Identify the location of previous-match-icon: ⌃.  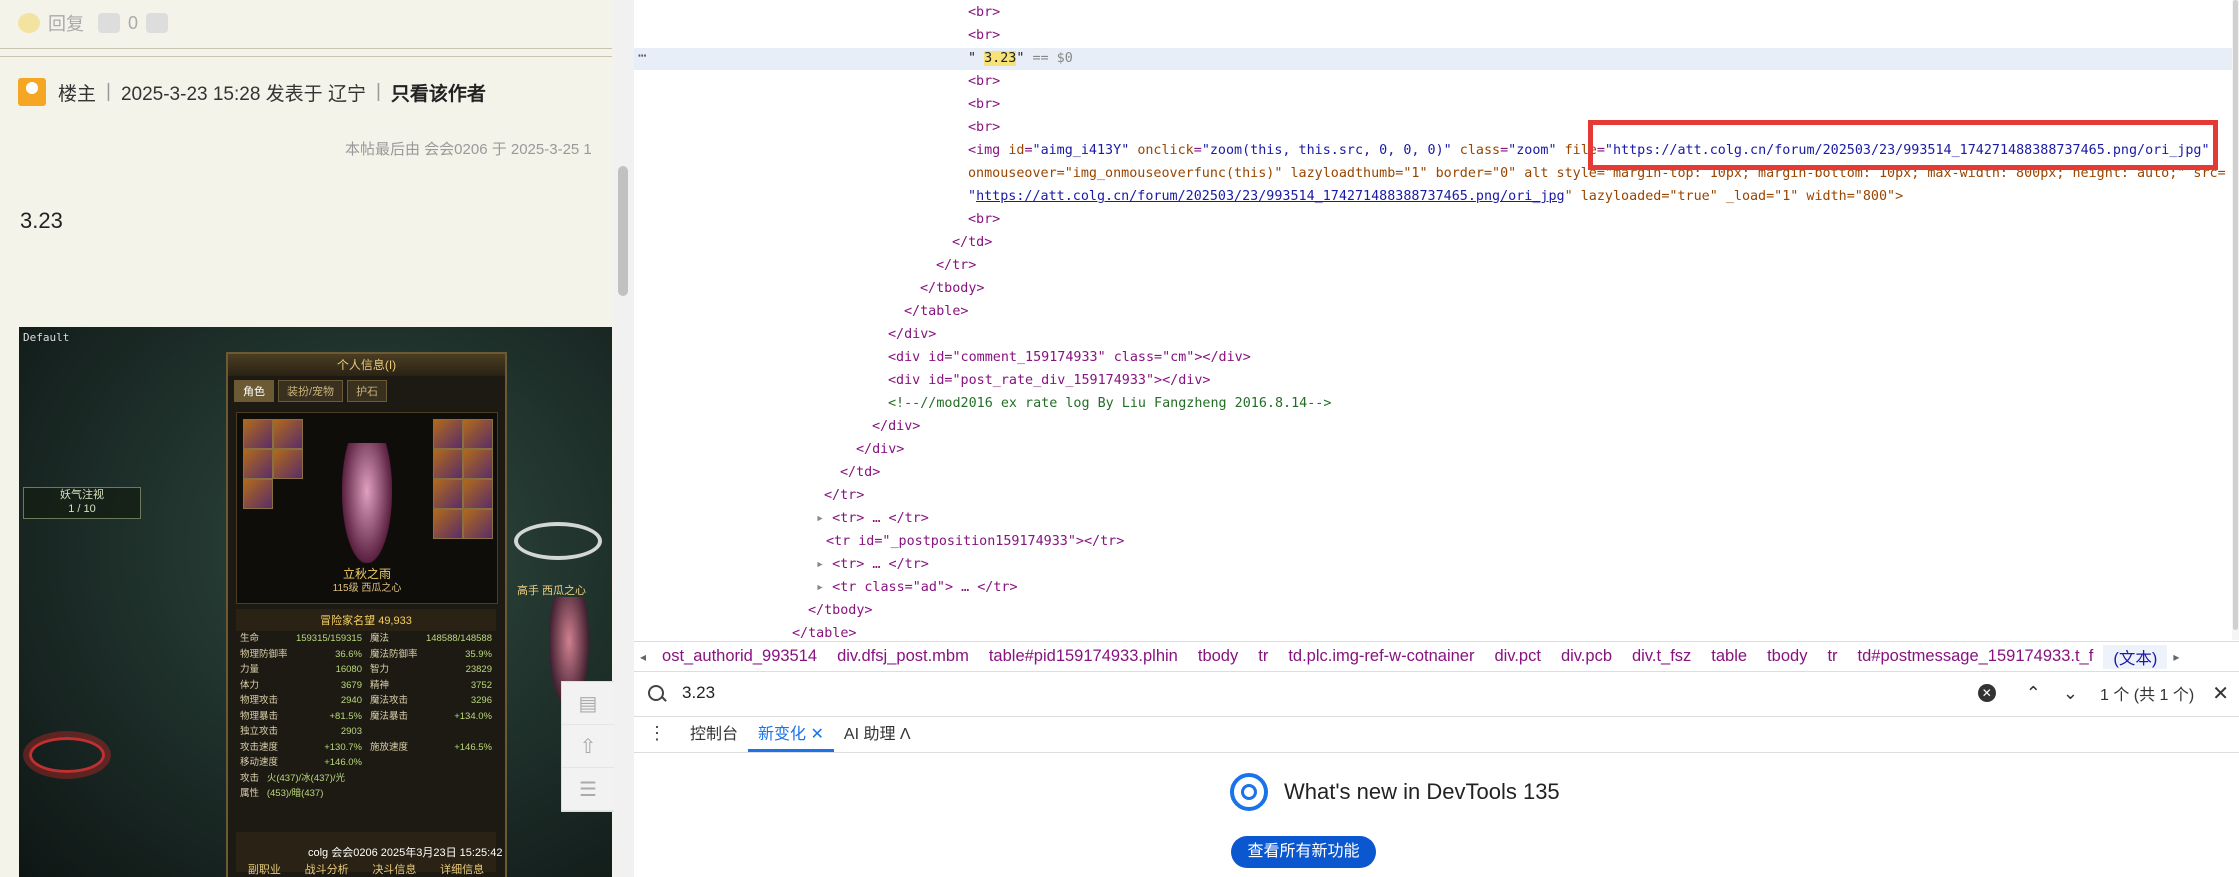
(2033, 693).